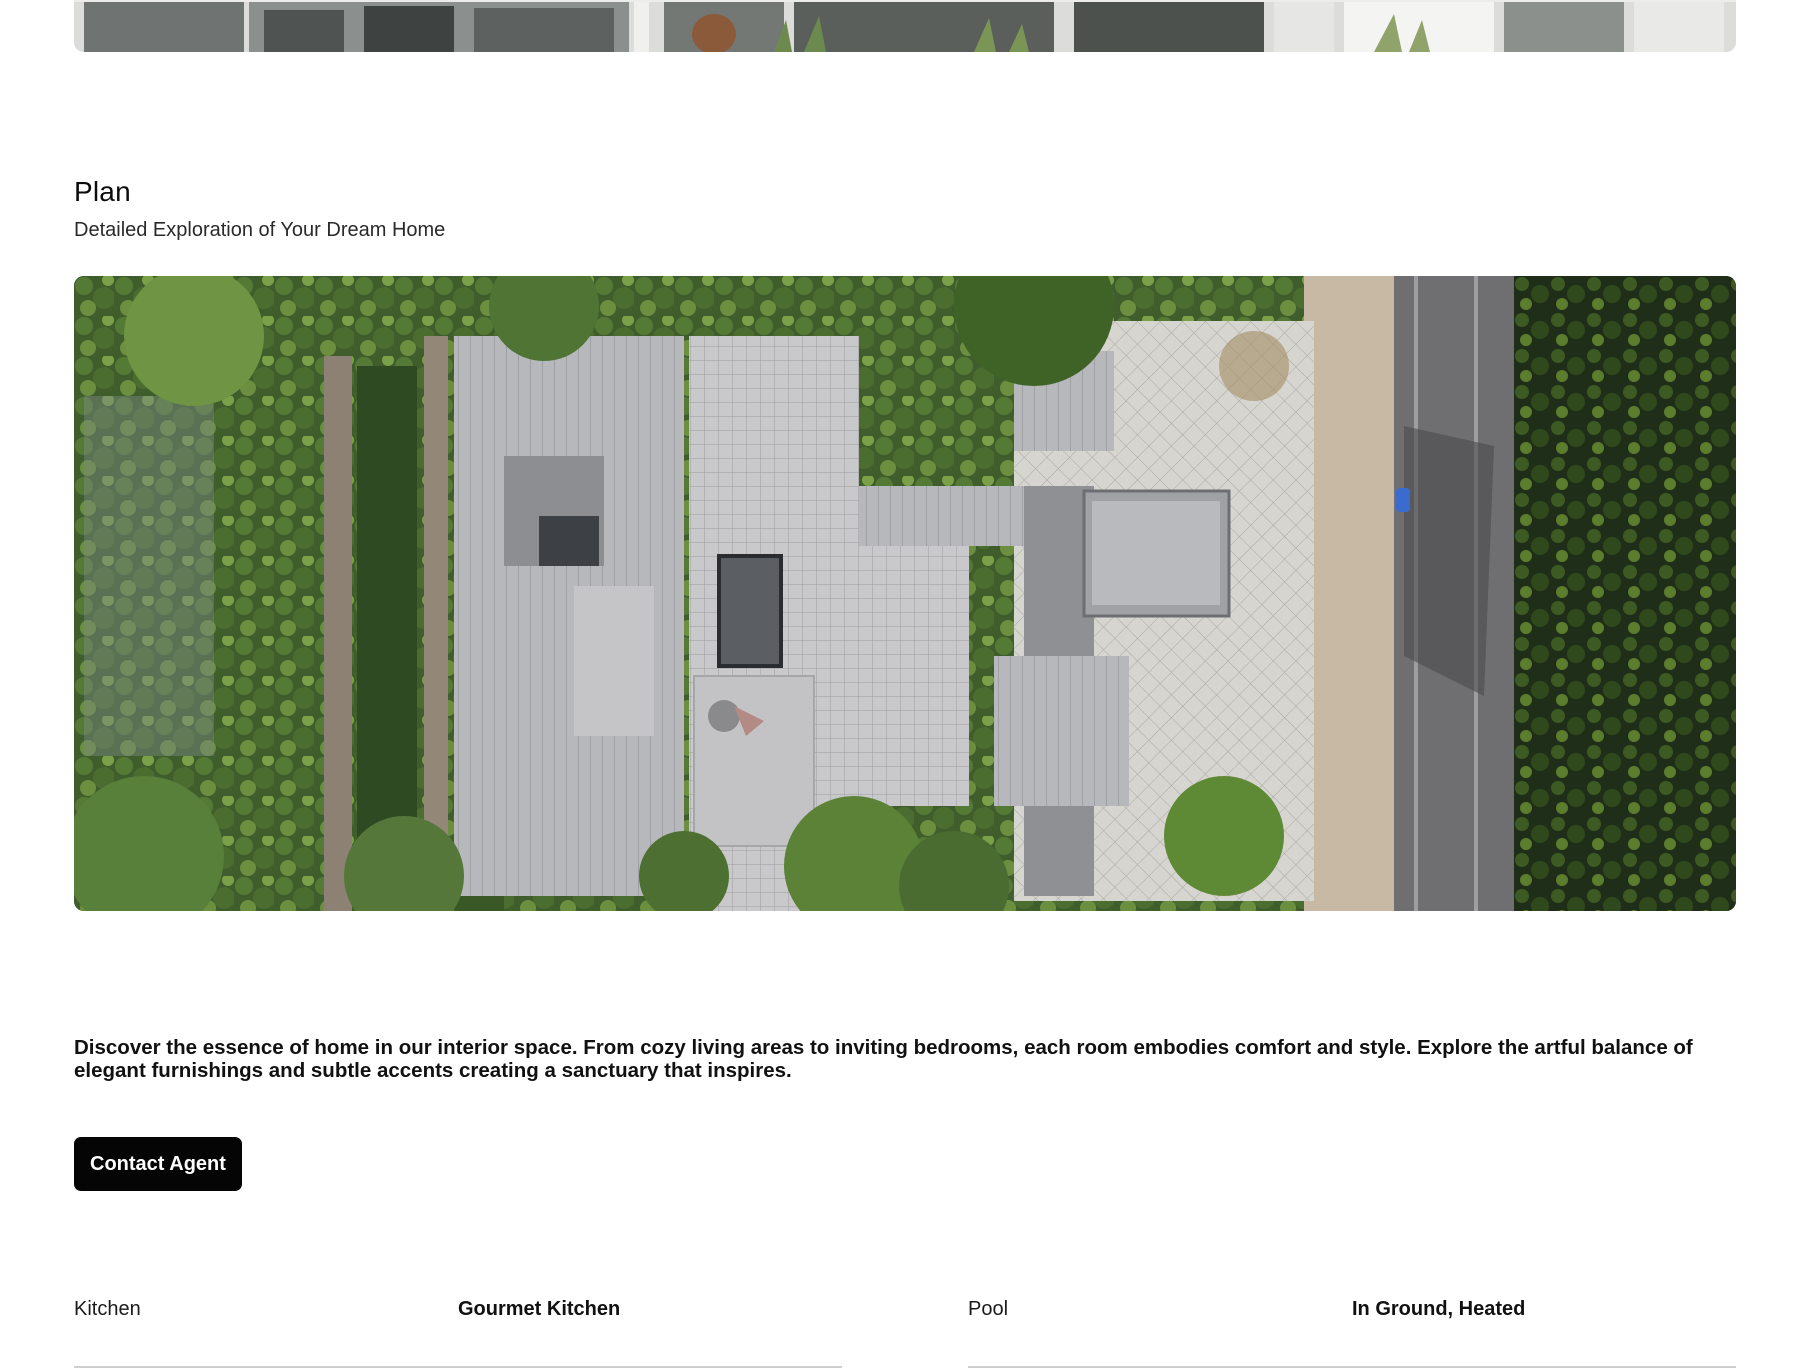 This screenshot has height=1368, width=1800. I want to click on section-subtitle: Detailed Exploration of Your Dream Home, so click(260, 230).